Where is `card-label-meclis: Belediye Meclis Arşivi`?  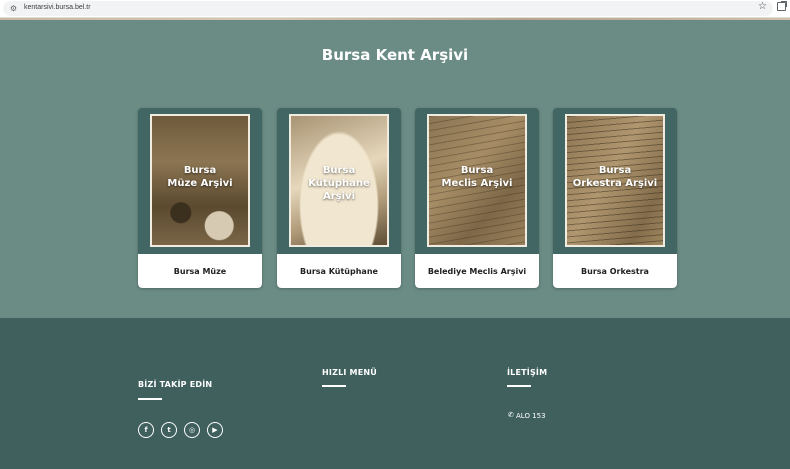
card-label-meclis: Belediye Meclis Arşivi is located at coordinates (477, 271).